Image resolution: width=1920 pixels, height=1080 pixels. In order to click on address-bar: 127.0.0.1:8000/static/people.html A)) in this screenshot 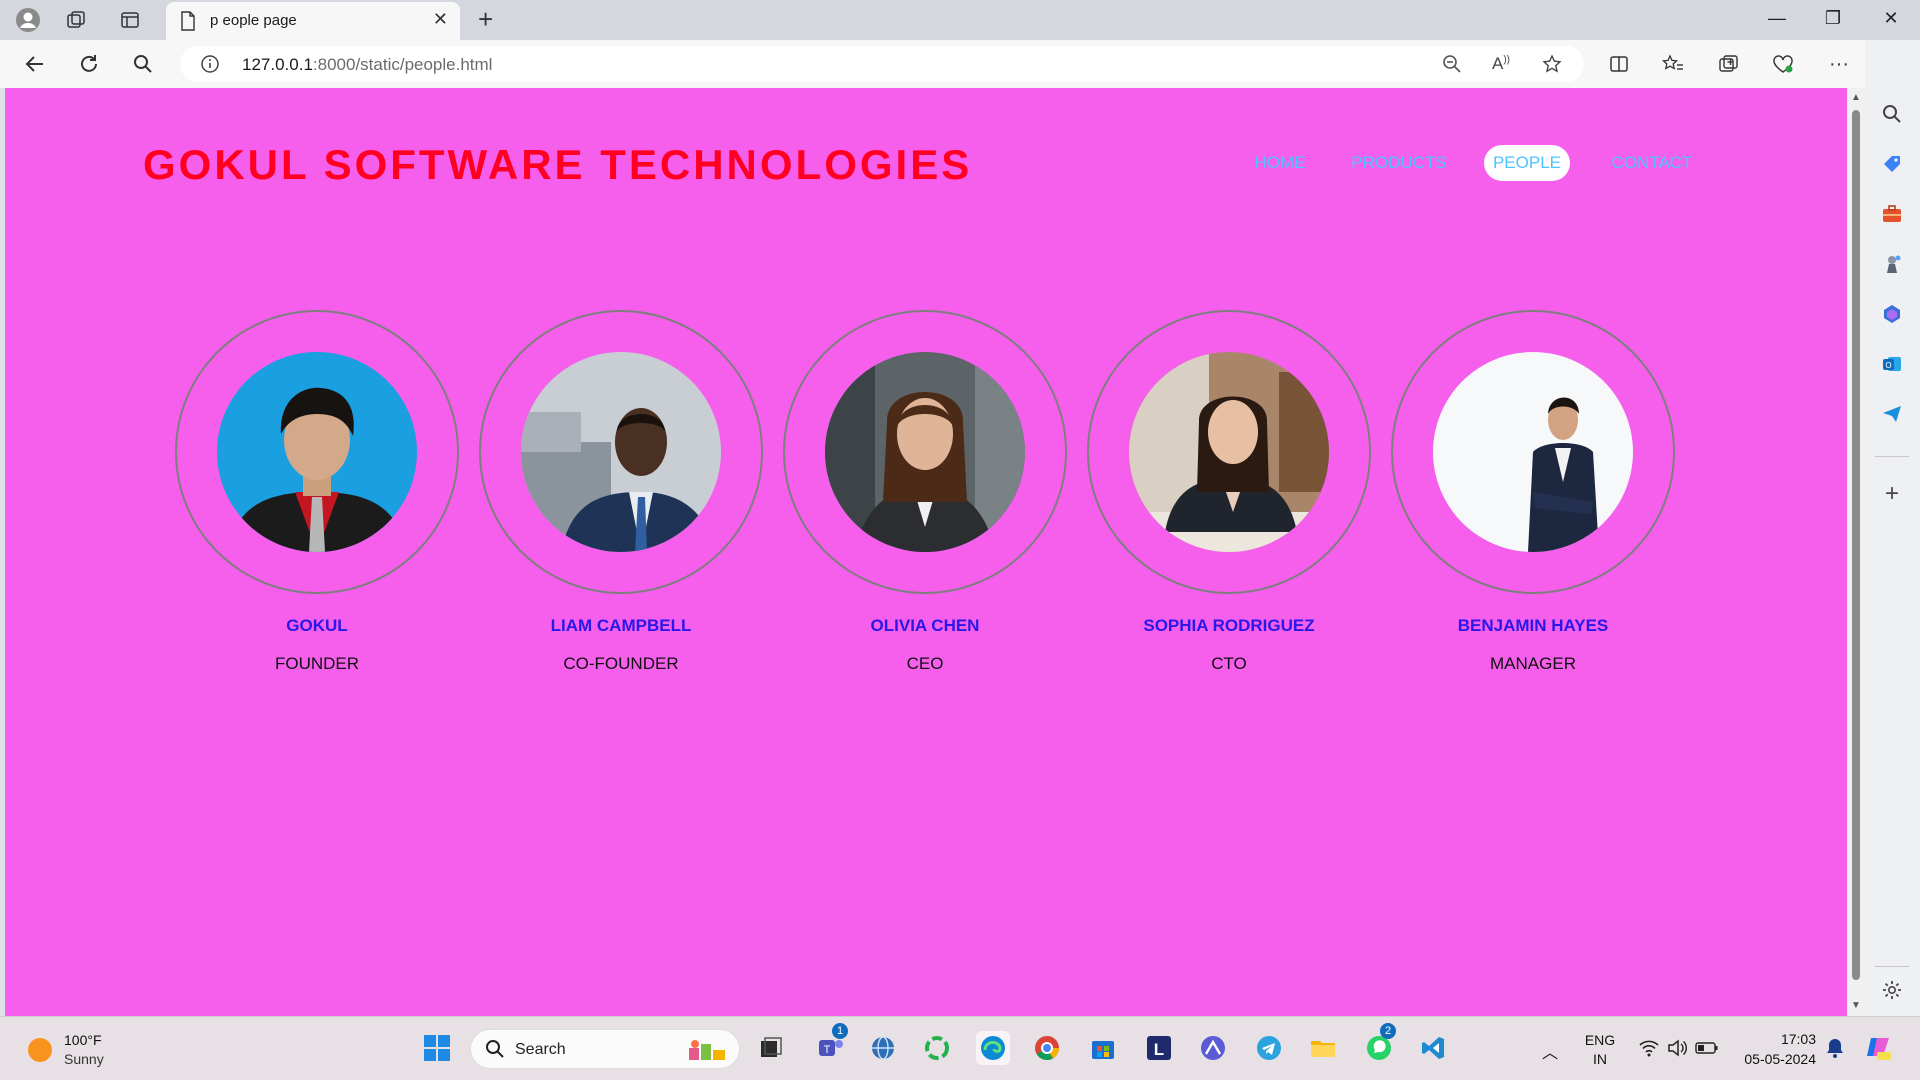, I will do `click(882, 64)`.